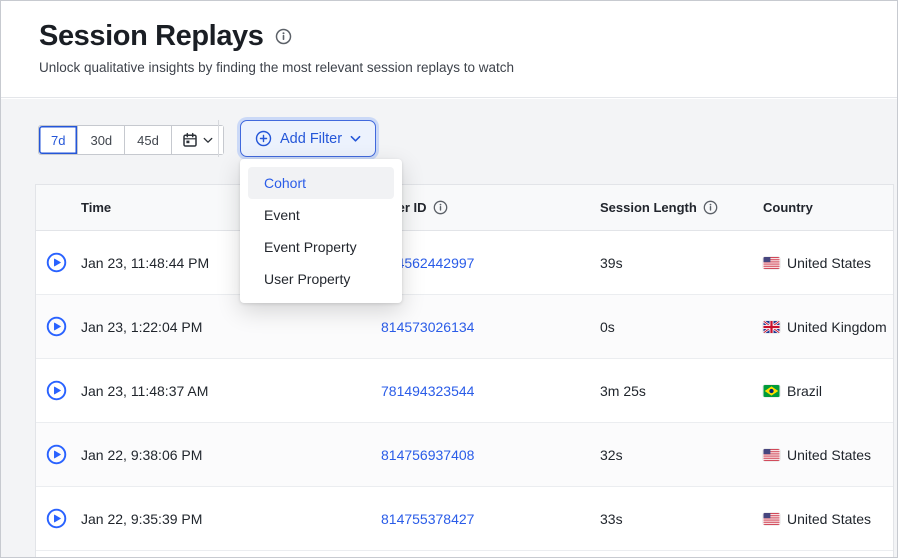 The width and height of the screenshot is (898, 558). I want to click on time-cell: Jan 22, 9:38:06 PM, so click(142, 454).